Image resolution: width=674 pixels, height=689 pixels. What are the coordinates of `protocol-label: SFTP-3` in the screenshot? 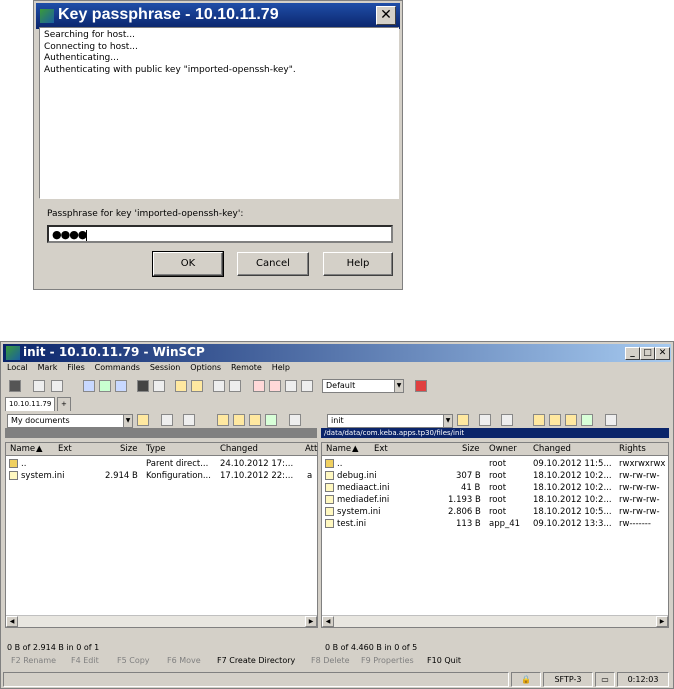 It's located at (568, 679).